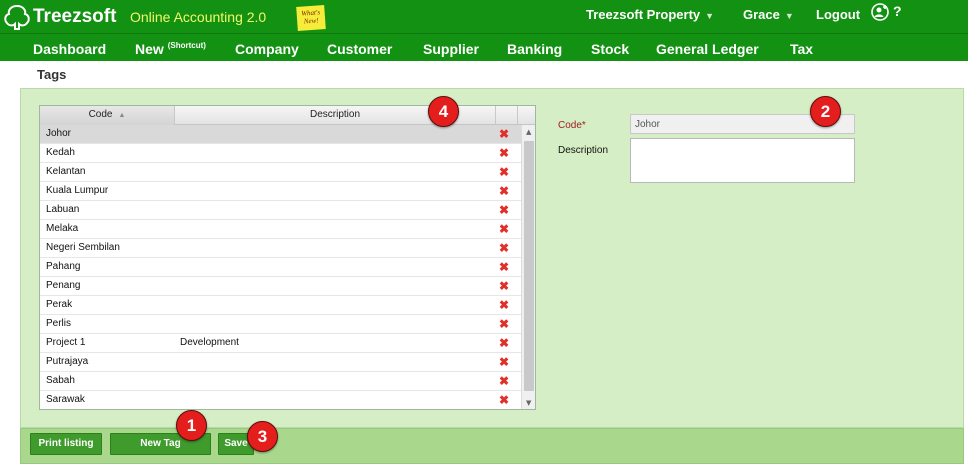 Image resolution: width=968 pixels, height=466 pixels. What do you see at coordinates (262, 436) in the screenshot?
I see `annotation-badge-3: 3` at bounding box center [262, 436].